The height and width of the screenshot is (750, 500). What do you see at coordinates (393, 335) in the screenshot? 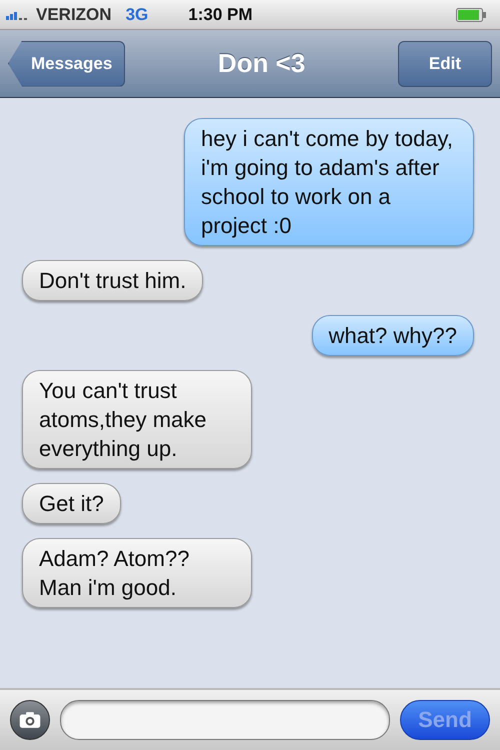
I see `message-bubble: what? why??` at bounding box center [393, 335].